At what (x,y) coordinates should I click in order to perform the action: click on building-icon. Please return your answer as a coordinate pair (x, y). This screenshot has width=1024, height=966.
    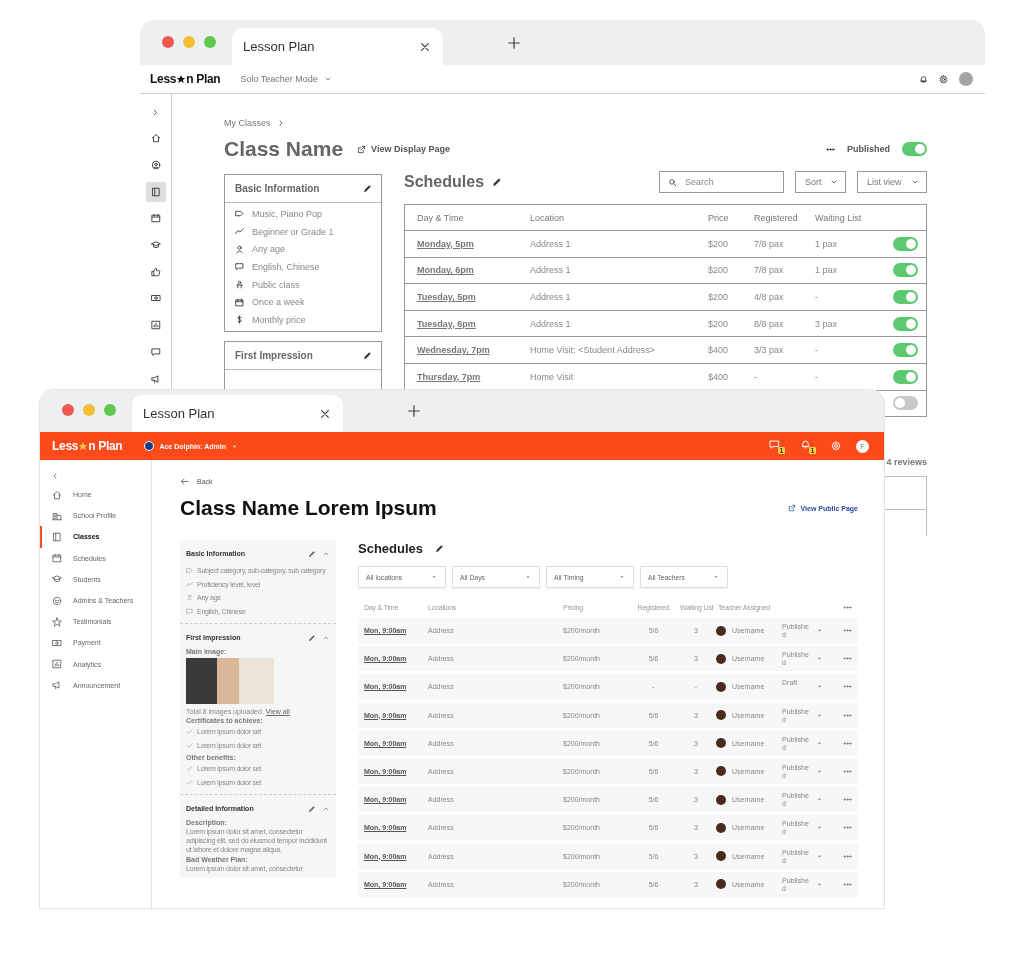
    Looking at the image, I should click on (57, 515).